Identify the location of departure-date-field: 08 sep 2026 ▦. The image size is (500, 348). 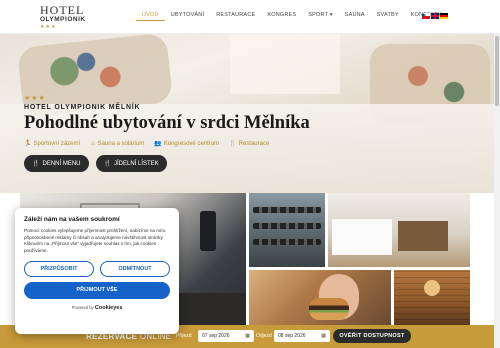
(302, 336).